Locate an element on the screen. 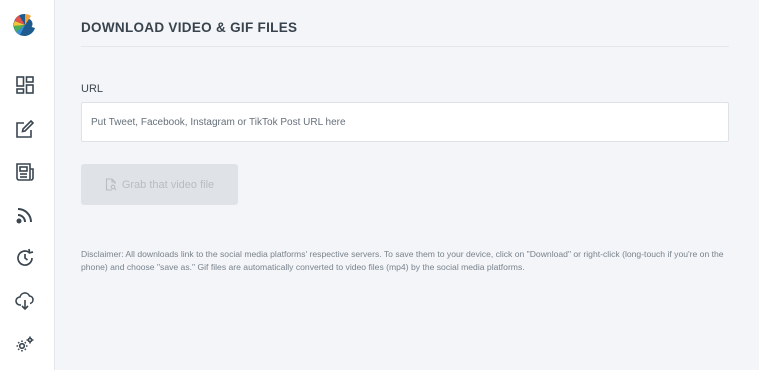  nav-posts is located at coordinates (25, 172).